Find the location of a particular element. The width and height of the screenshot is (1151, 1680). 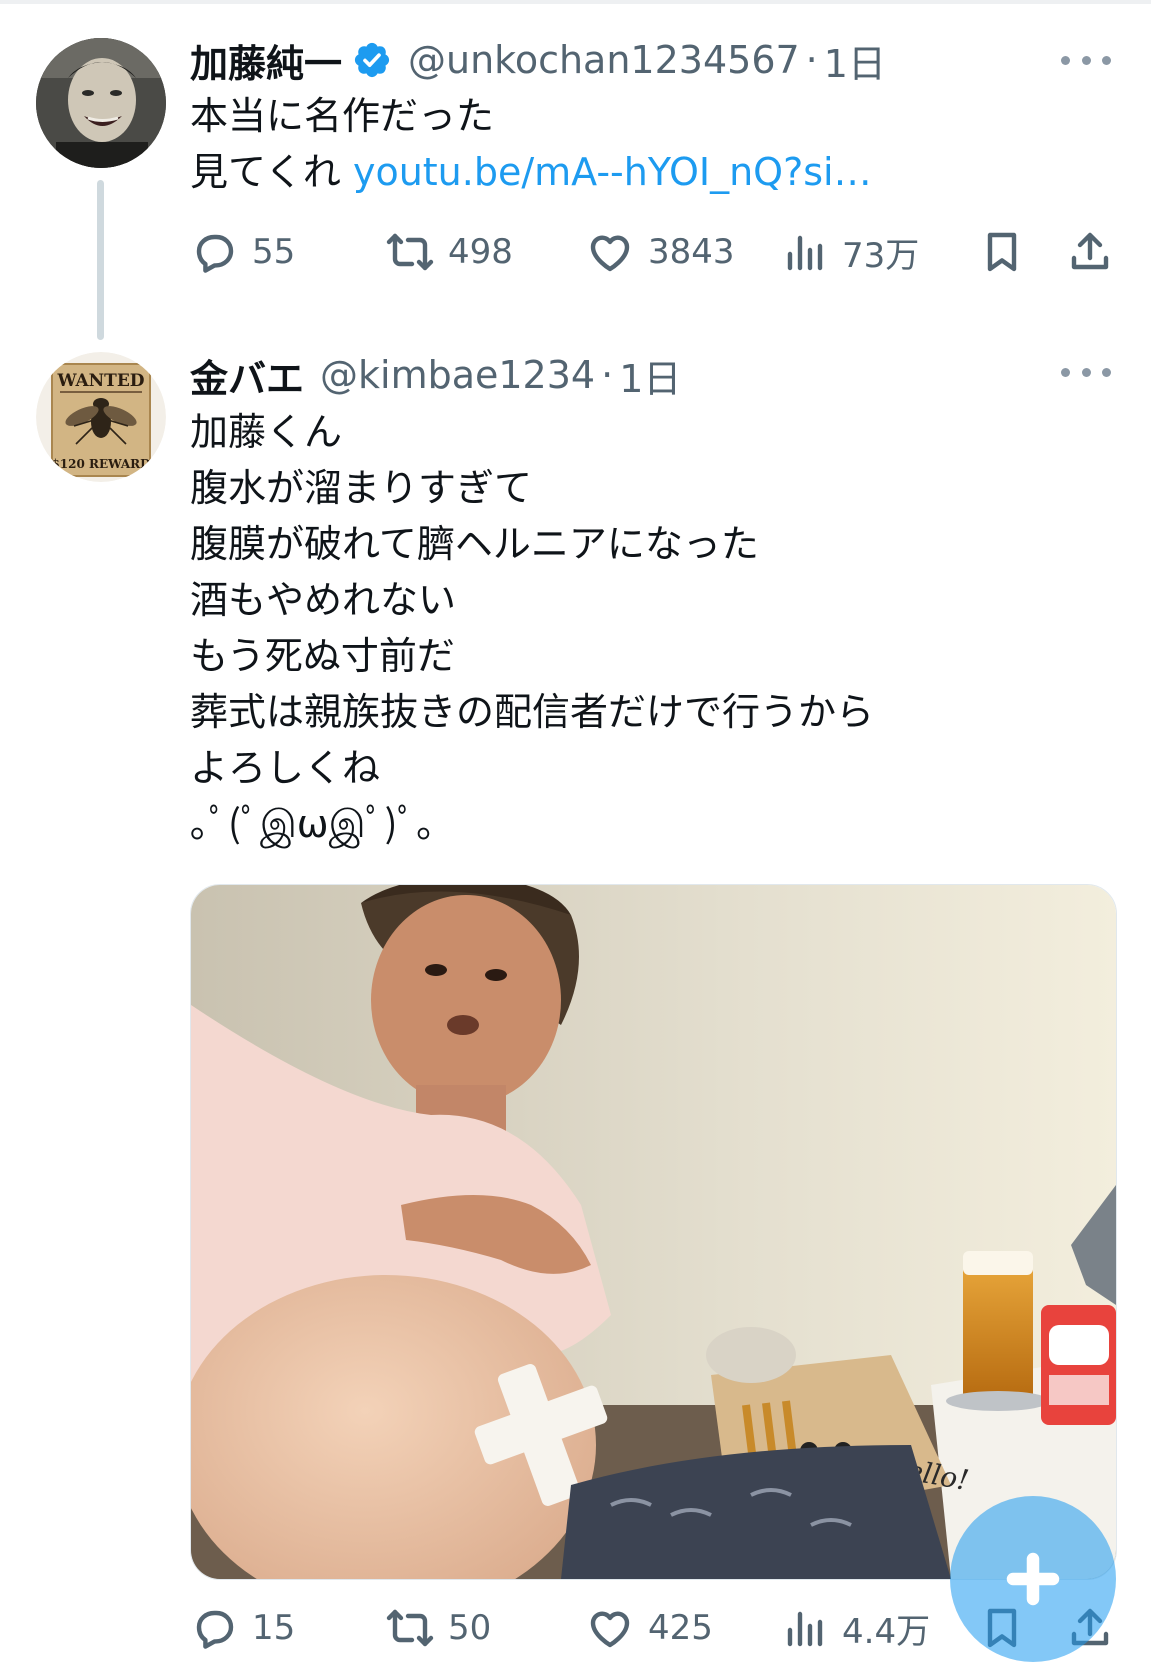

user-handle: @unkochan1234567 is located at coordinates (604, 60).